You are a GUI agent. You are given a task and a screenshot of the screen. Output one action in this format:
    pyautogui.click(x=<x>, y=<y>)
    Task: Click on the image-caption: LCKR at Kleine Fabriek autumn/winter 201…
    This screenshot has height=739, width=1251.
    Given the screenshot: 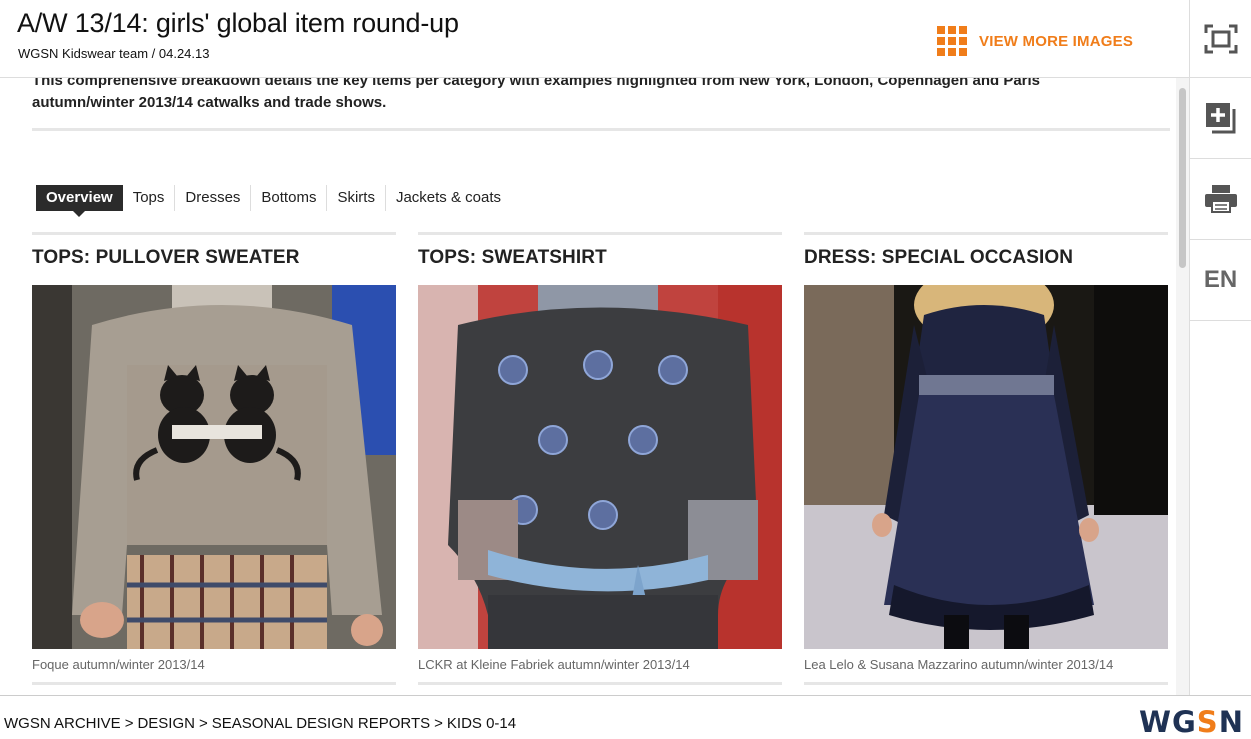 What is the action you would take?
    pyautogui.click(x=554, y=664)
    